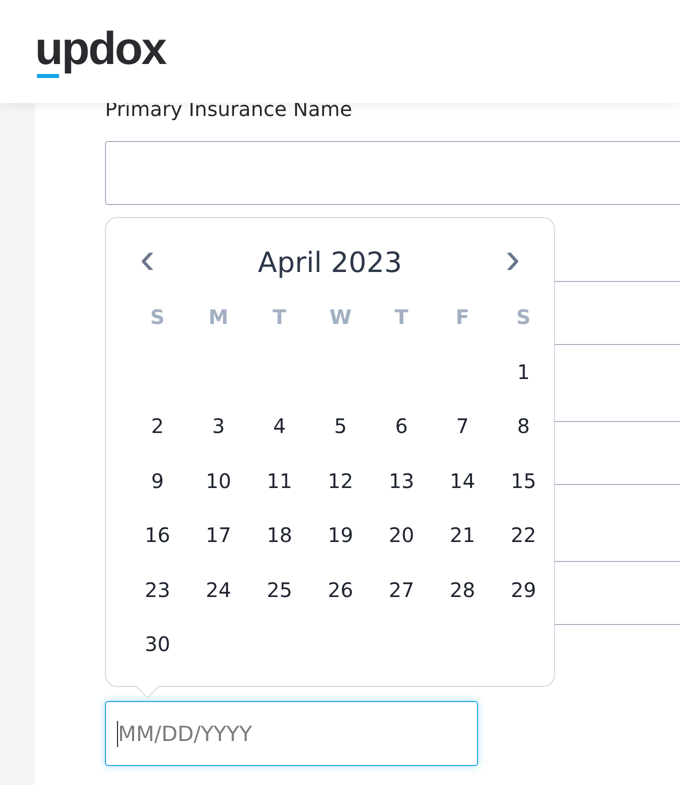  What do you see at coordinates (523, 372) in the screenshot?
I see `day-button: 1` at bounding box center [523, 372].